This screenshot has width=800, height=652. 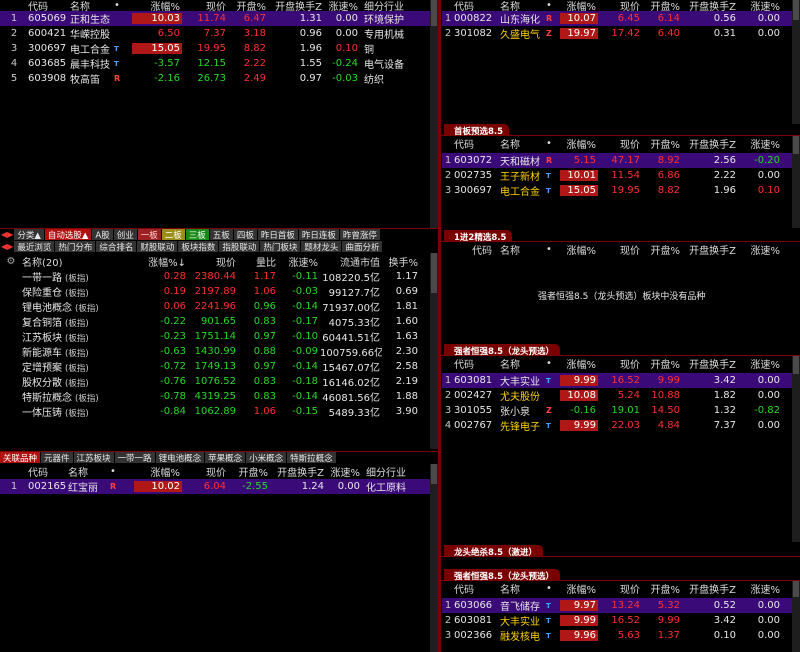 What do you see at coordinates (197, 235) in the screenshot?
I see `tab-tabs1-6: 三板` at bounding box center [197, 235].